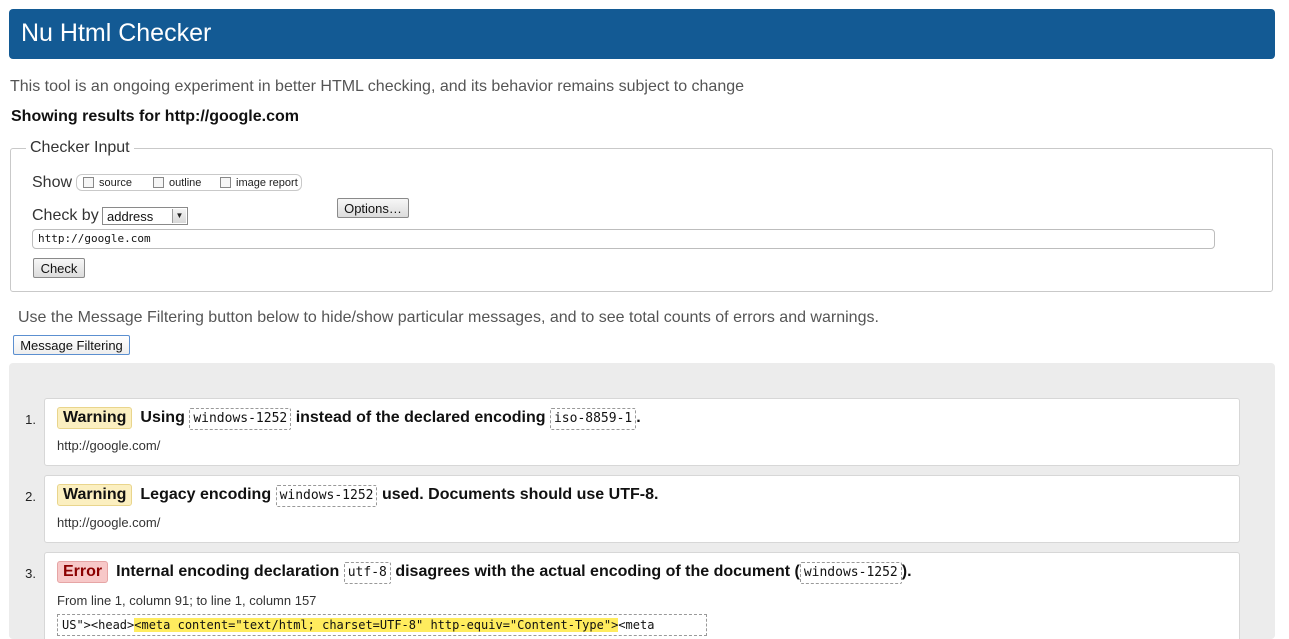 The image size is (1289, 639). Describe the element at coordinates (30, 419) in the screenshot. I see `message-number: 1.` at that location.